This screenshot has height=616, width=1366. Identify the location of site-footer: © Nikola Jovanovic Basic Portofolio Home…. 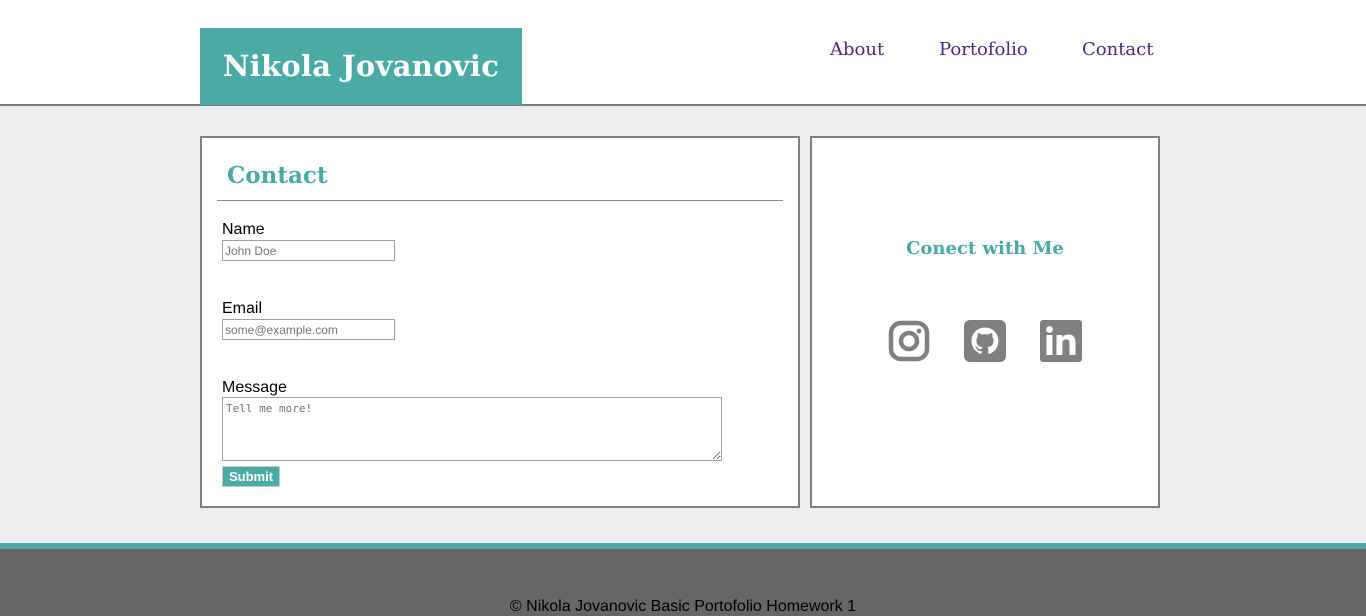
(683, 582).